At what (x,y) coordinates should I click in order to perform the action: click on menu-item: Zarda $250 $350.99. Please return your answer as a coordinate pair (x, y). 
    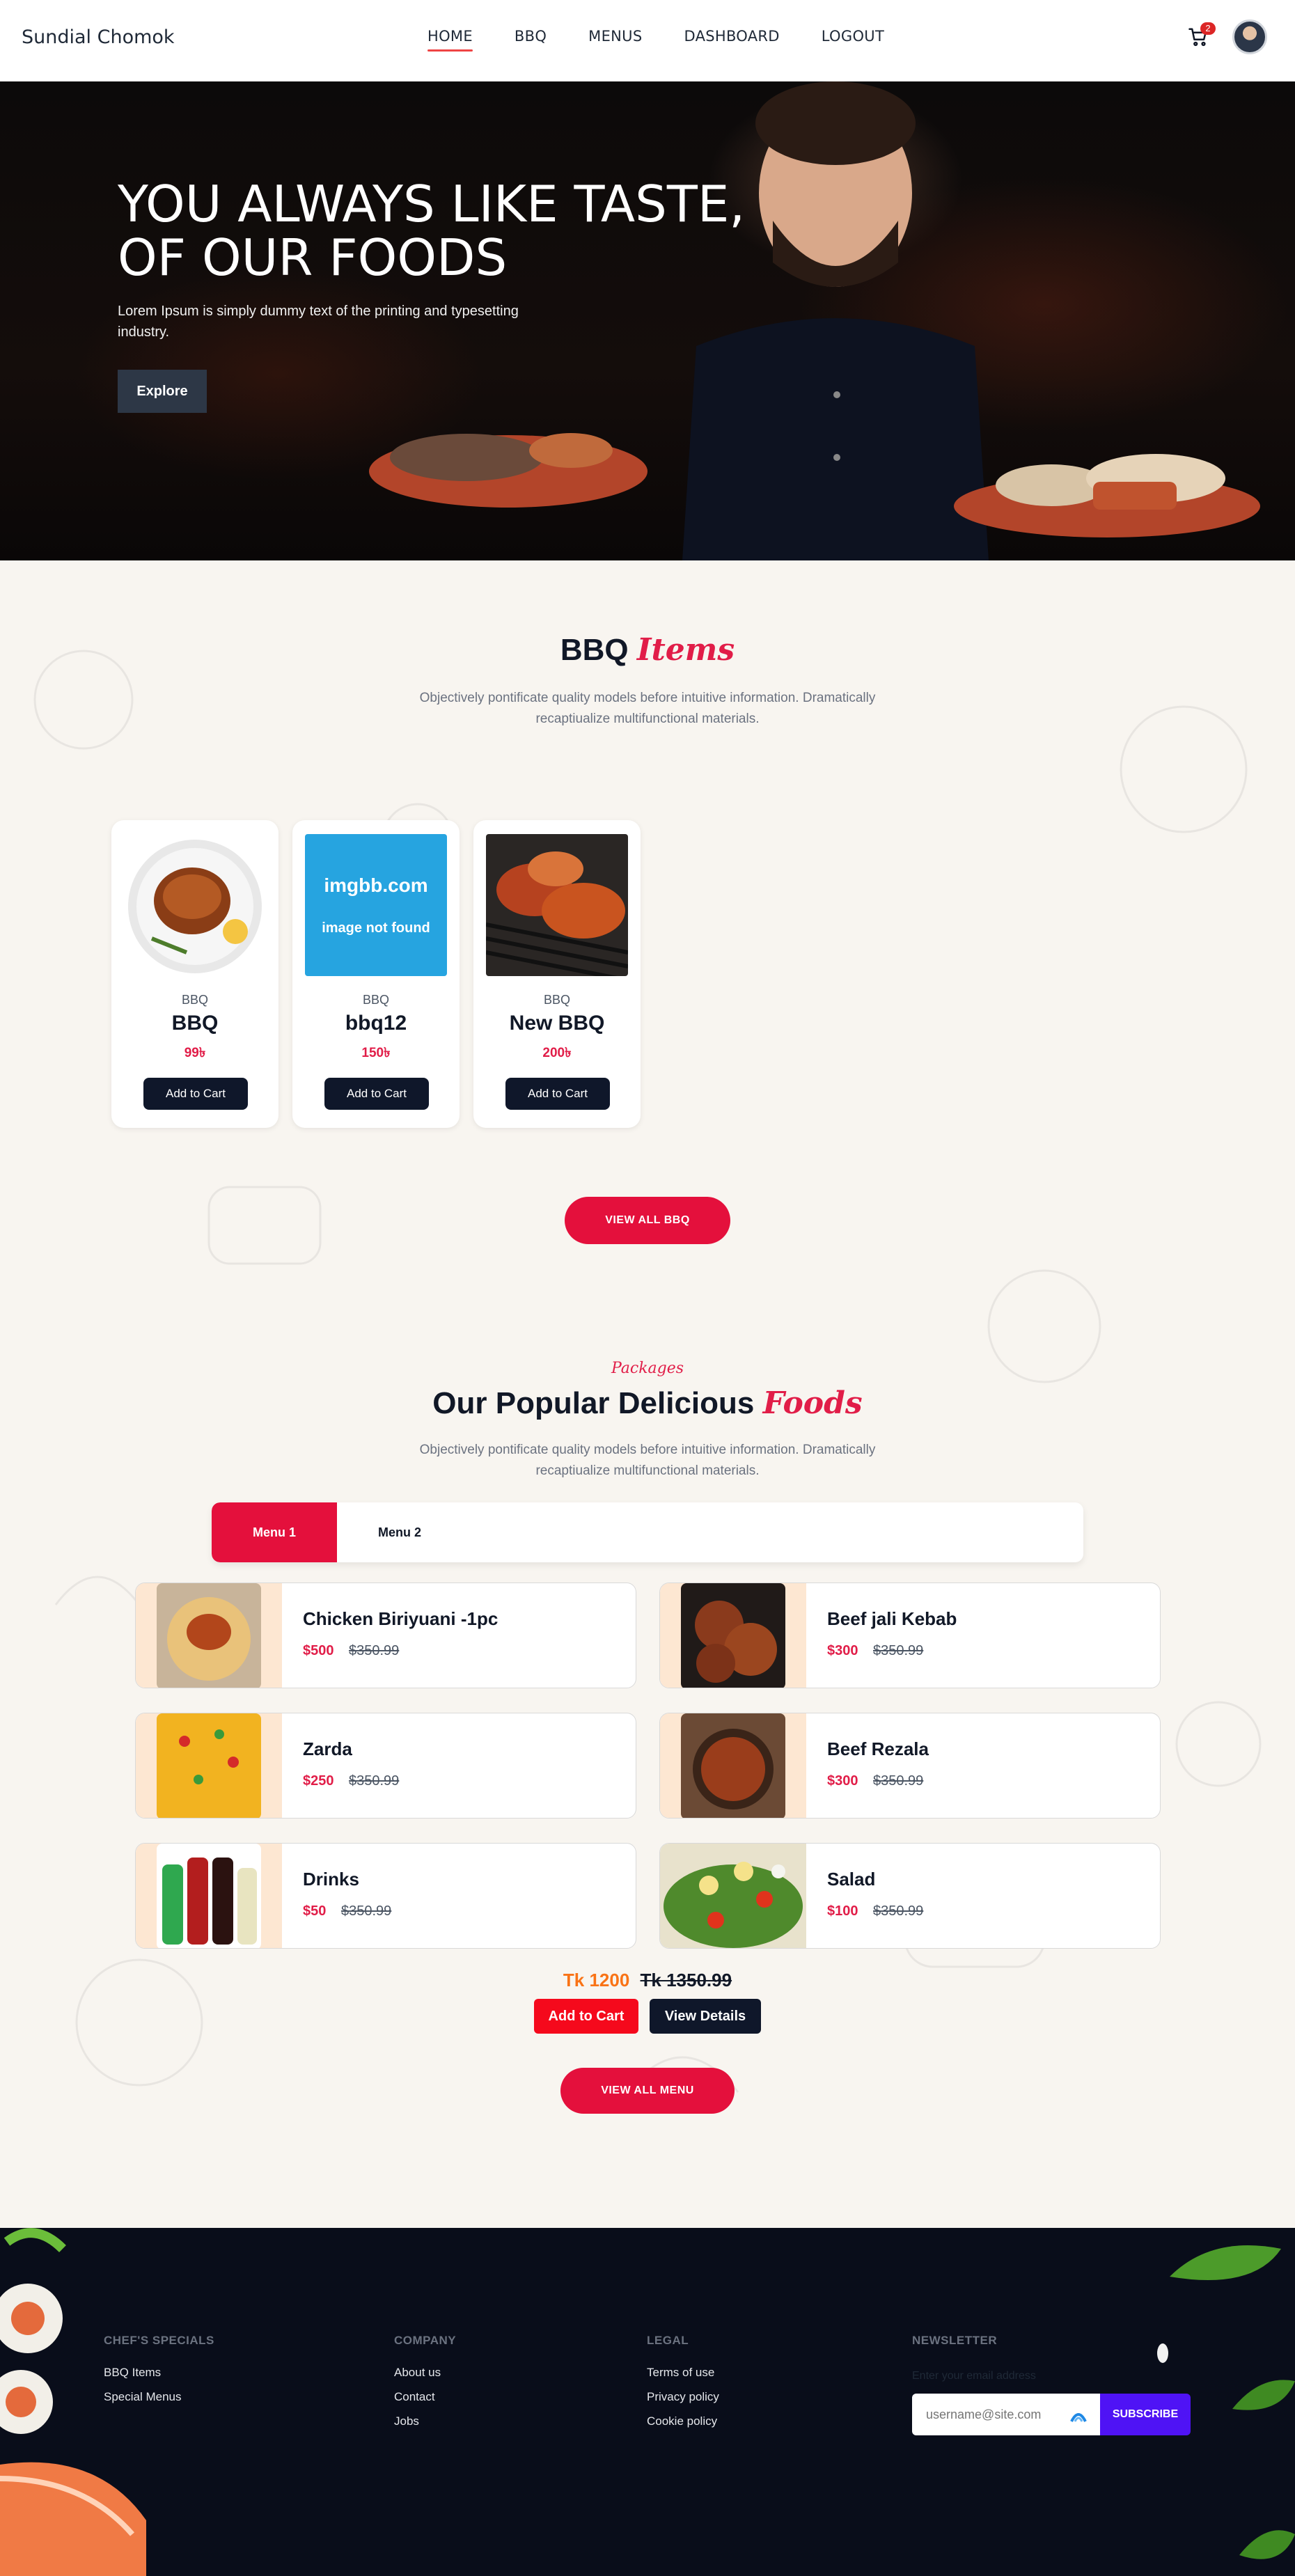
    Looking at the image, I should click on (386, 1766).